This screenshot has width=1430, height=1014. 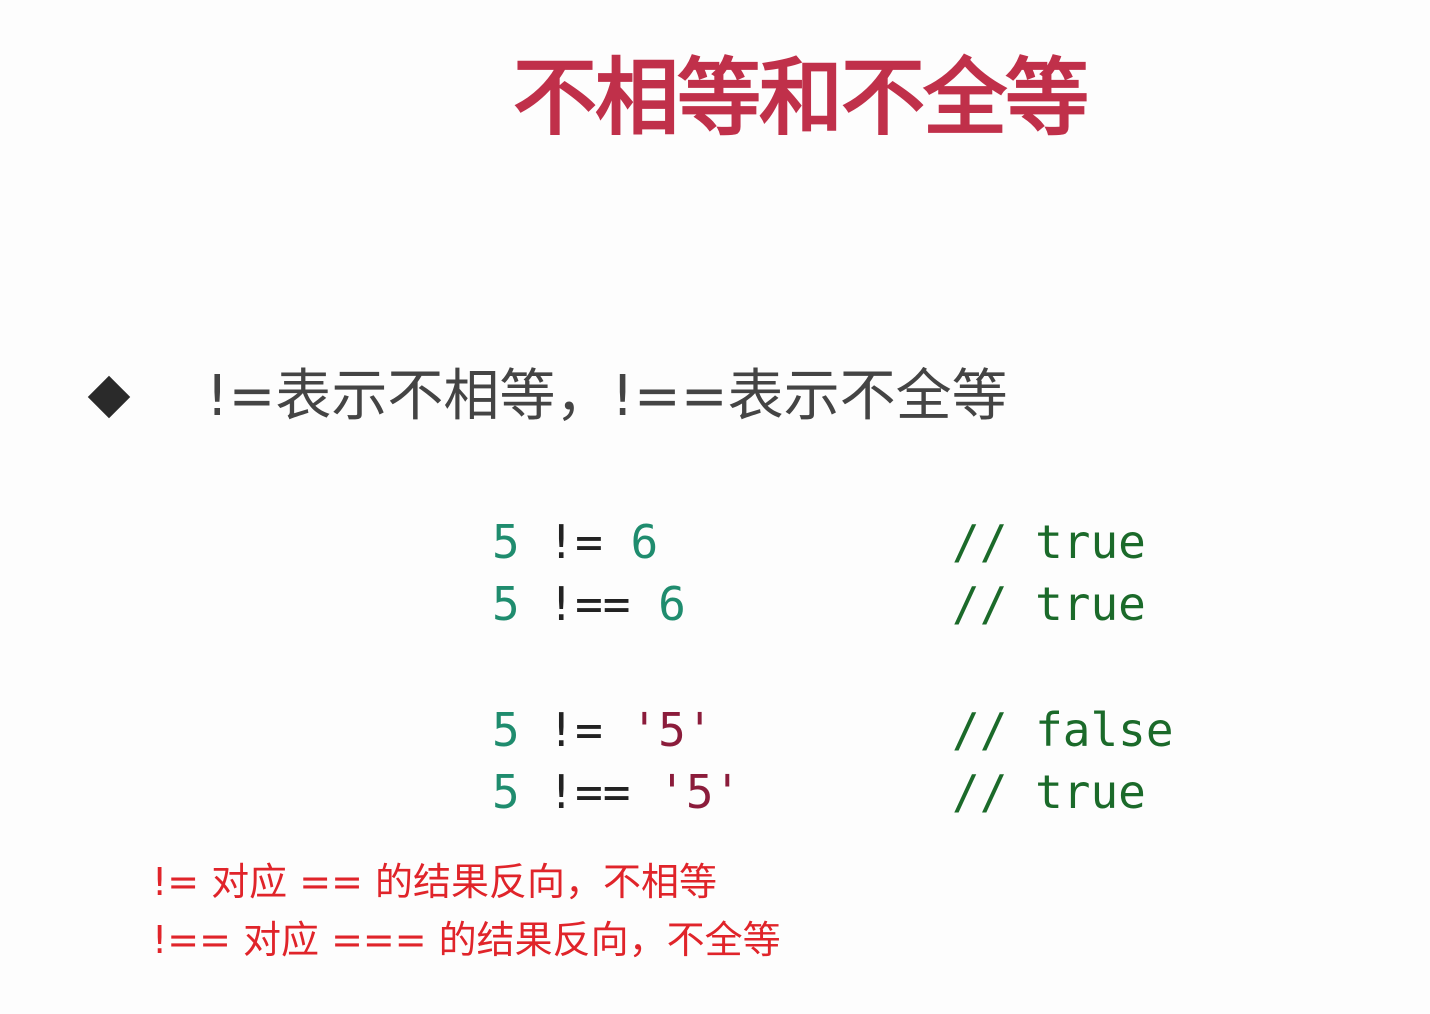 I want to click on bullet-text: !=表示不相等，!==表示不全等, so click(x=607, y=396).